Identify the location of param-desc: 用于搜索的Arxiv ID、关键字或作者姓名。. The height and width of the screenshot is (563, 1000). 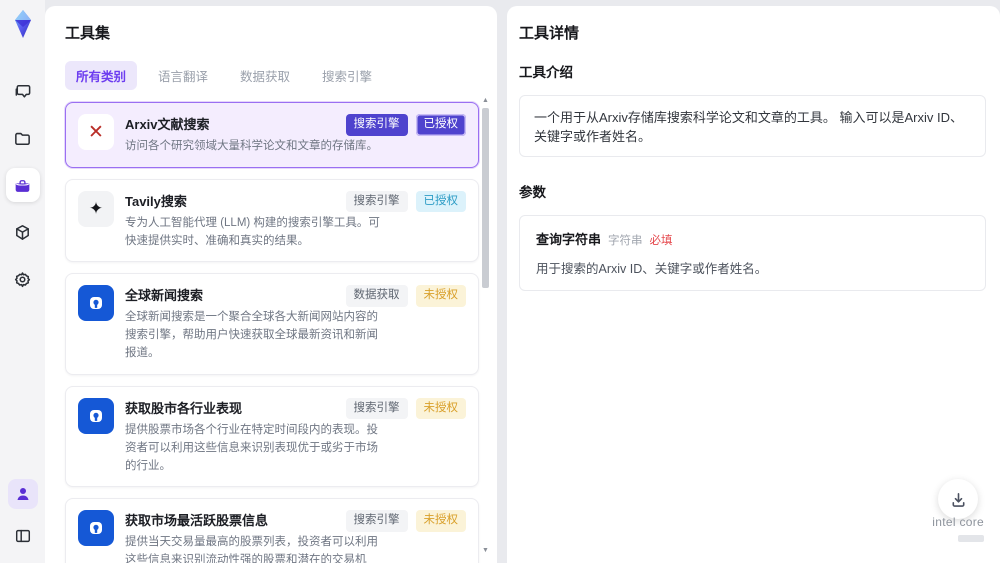
(652, 269).